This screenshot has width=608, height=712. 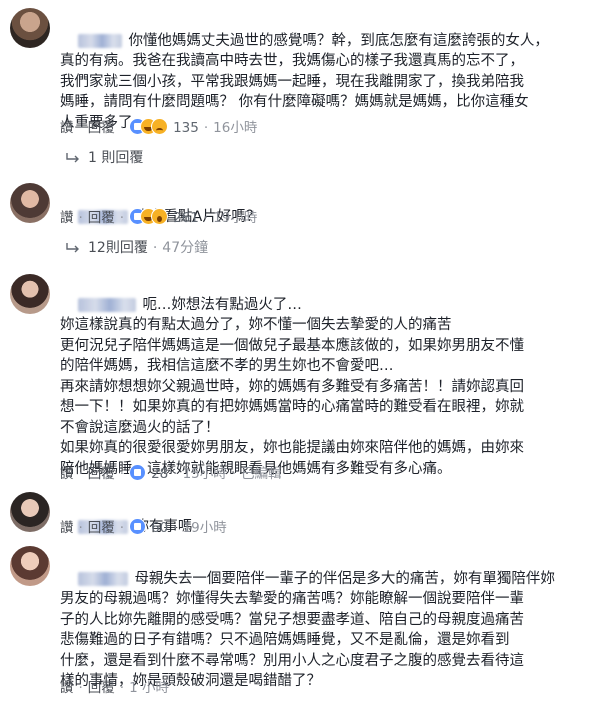 I want to click on reaction-count: 28, so click(x=159, y=474).